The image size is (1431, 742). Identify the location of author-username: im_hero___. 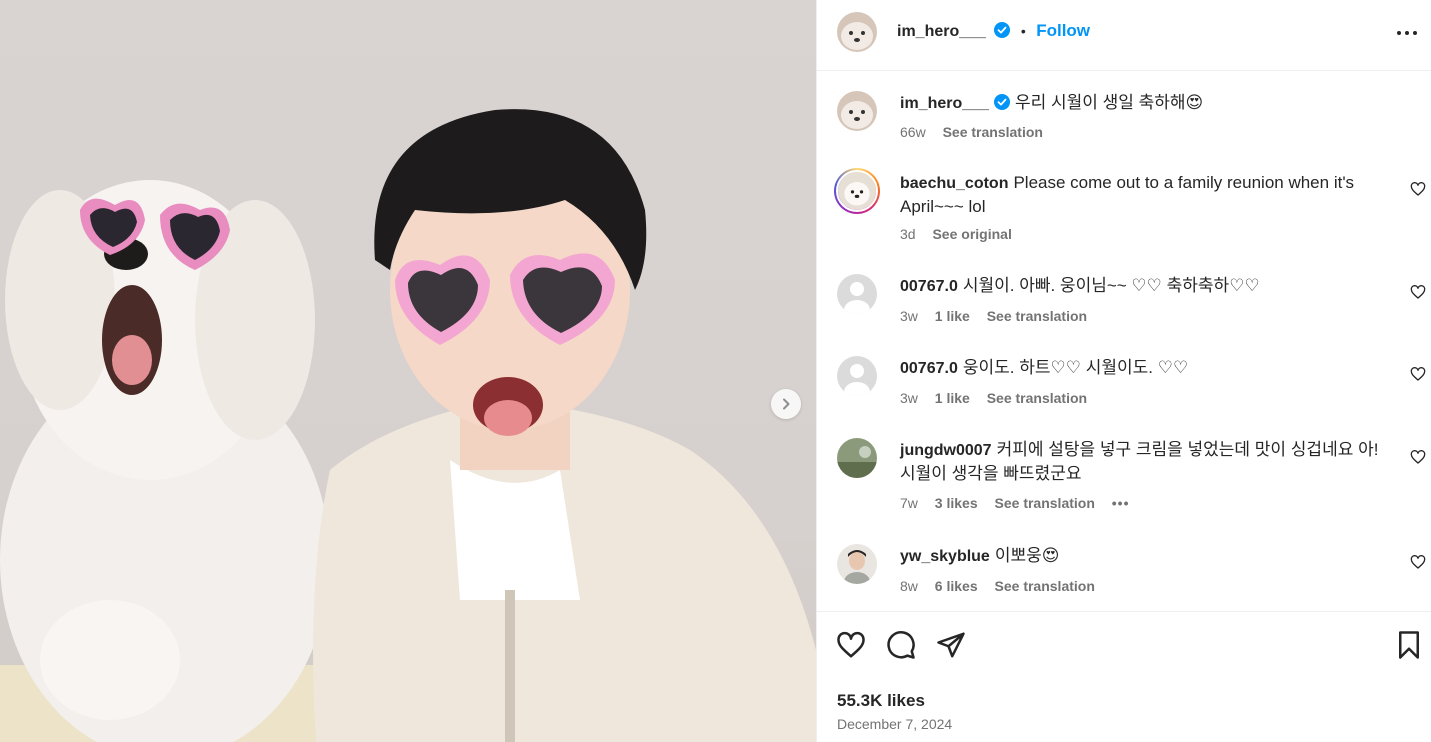
(941, 31).